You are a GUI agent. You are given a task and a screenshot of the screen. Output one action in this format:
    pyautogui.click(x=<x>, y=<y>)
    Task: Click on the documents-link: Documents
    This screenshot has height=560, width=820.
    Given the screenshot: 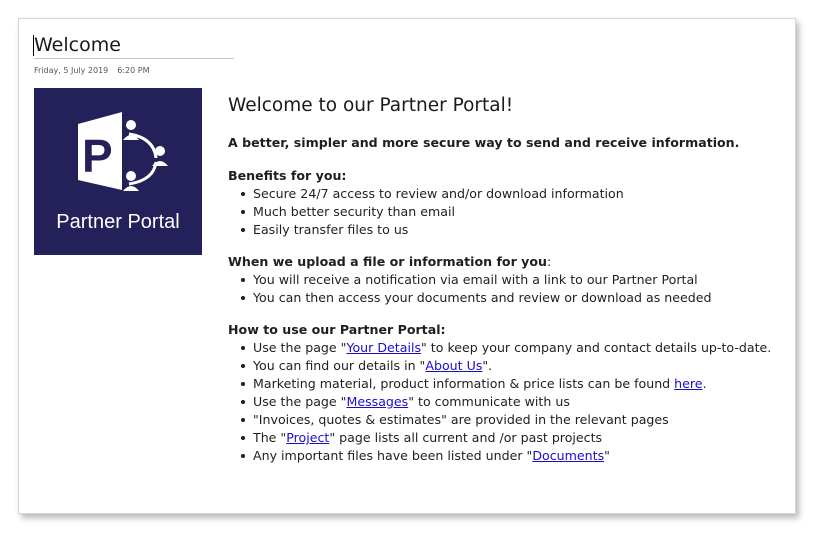 What is the action you would take?
    pyautogui.click(x=568, y=455)
    